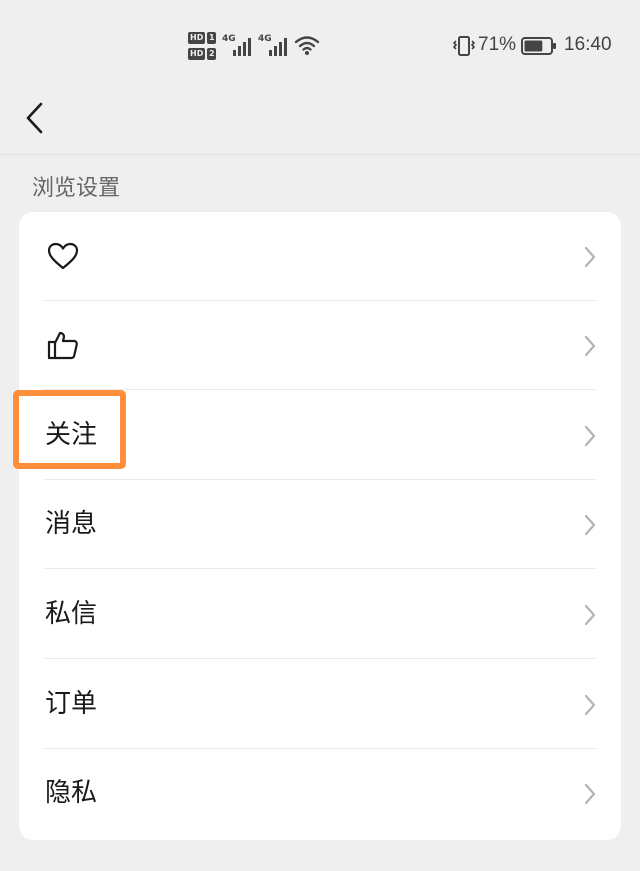 The width and height of the screenshot is (640, 871). I want to click on battery-percent: 71%, so click(497, 44).